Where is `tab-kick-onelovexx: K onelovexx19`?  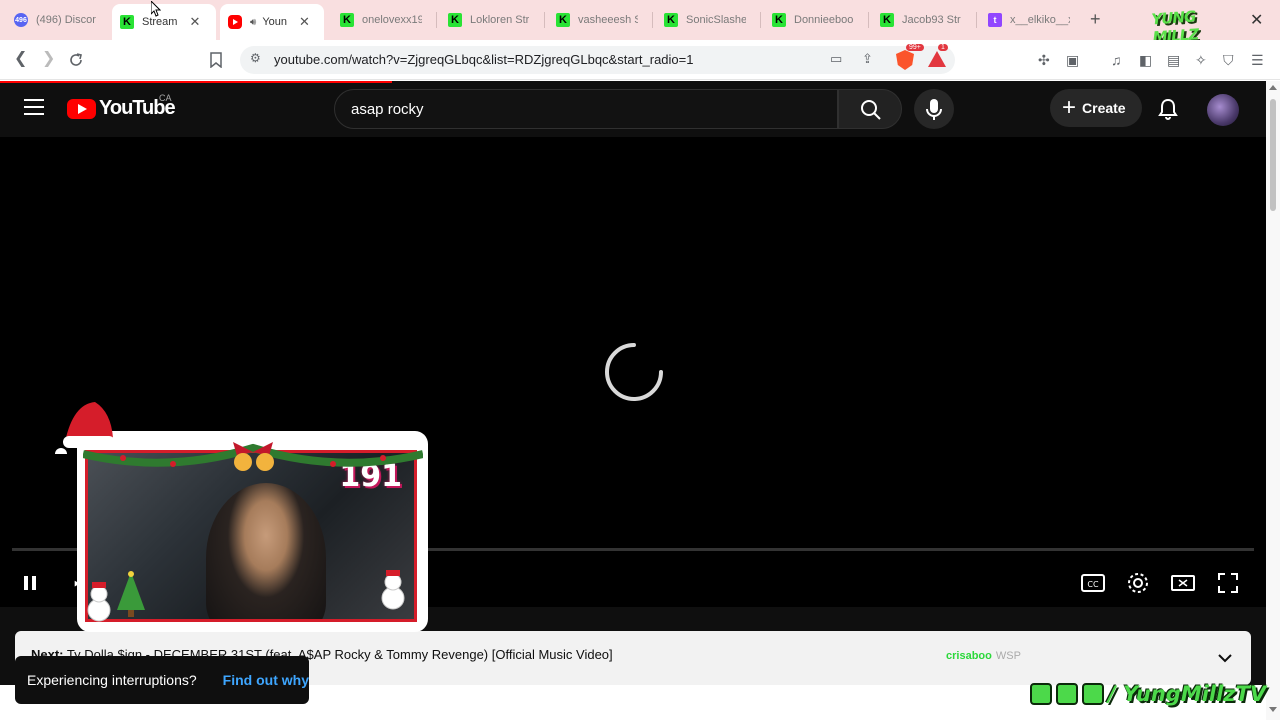
tab-kick-onelovexx: K onelovexx19 is located at coordinates (382, 20).